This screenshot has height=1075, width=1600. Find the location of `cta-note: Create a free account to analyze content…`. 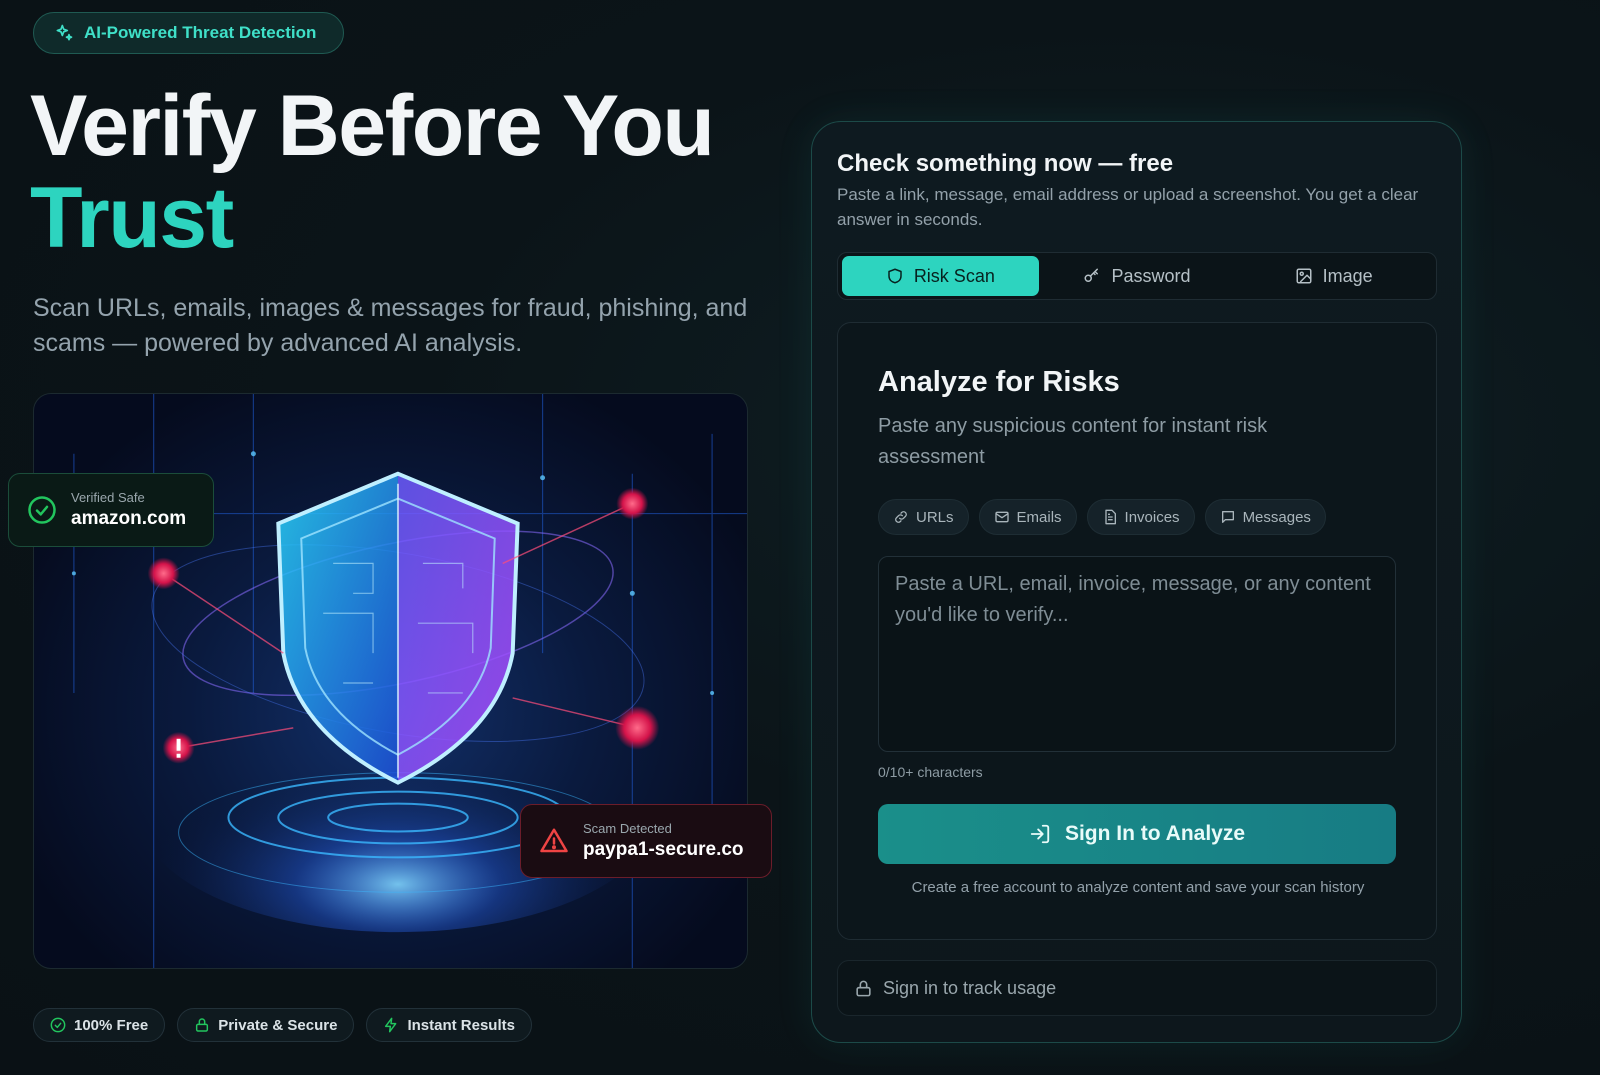

cta-note: Create a free account to analyze content… is located at coordinates (1138, 887).